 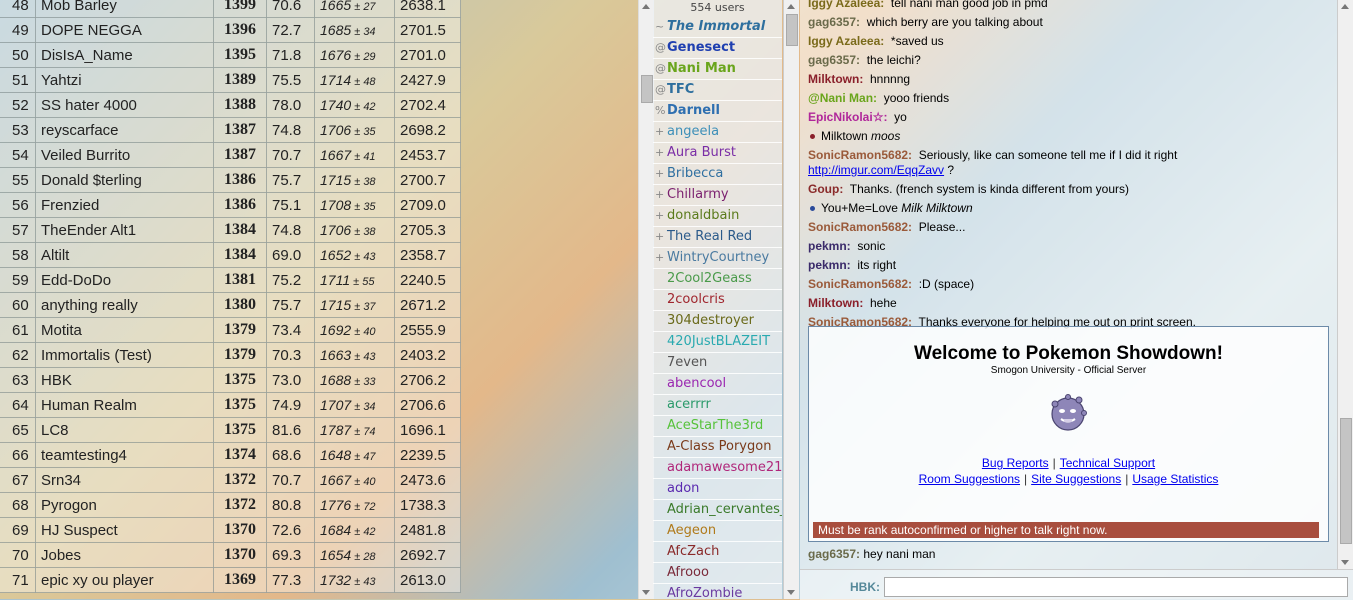 I want to click on user-list-item: + The Real Red, so click(x=717, y=237).